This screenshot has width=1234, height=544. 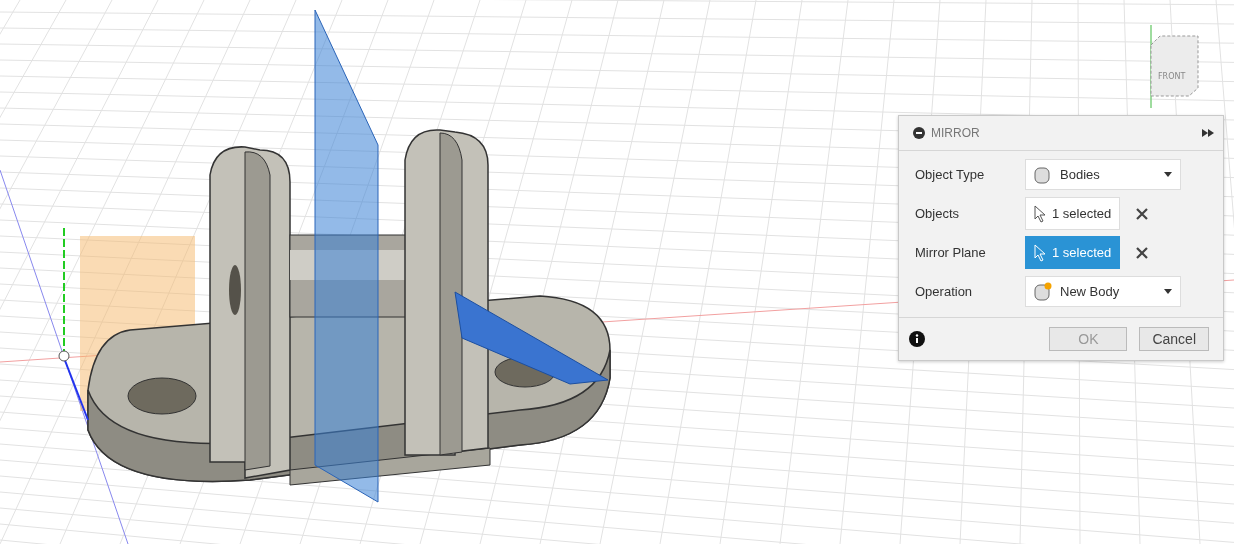 What do you see at coordinates (73, 324) in the screenshot?
I see `axis-triad-icon` at bounding box center [73, 324].